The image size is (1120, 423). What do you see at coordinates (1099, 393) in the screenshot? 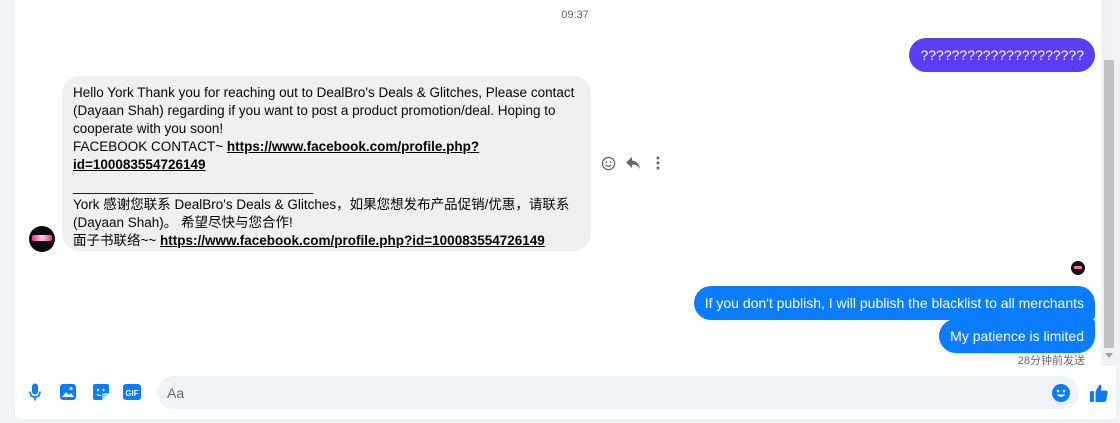
I see `like-icon` at bounding box center [1099, 393].